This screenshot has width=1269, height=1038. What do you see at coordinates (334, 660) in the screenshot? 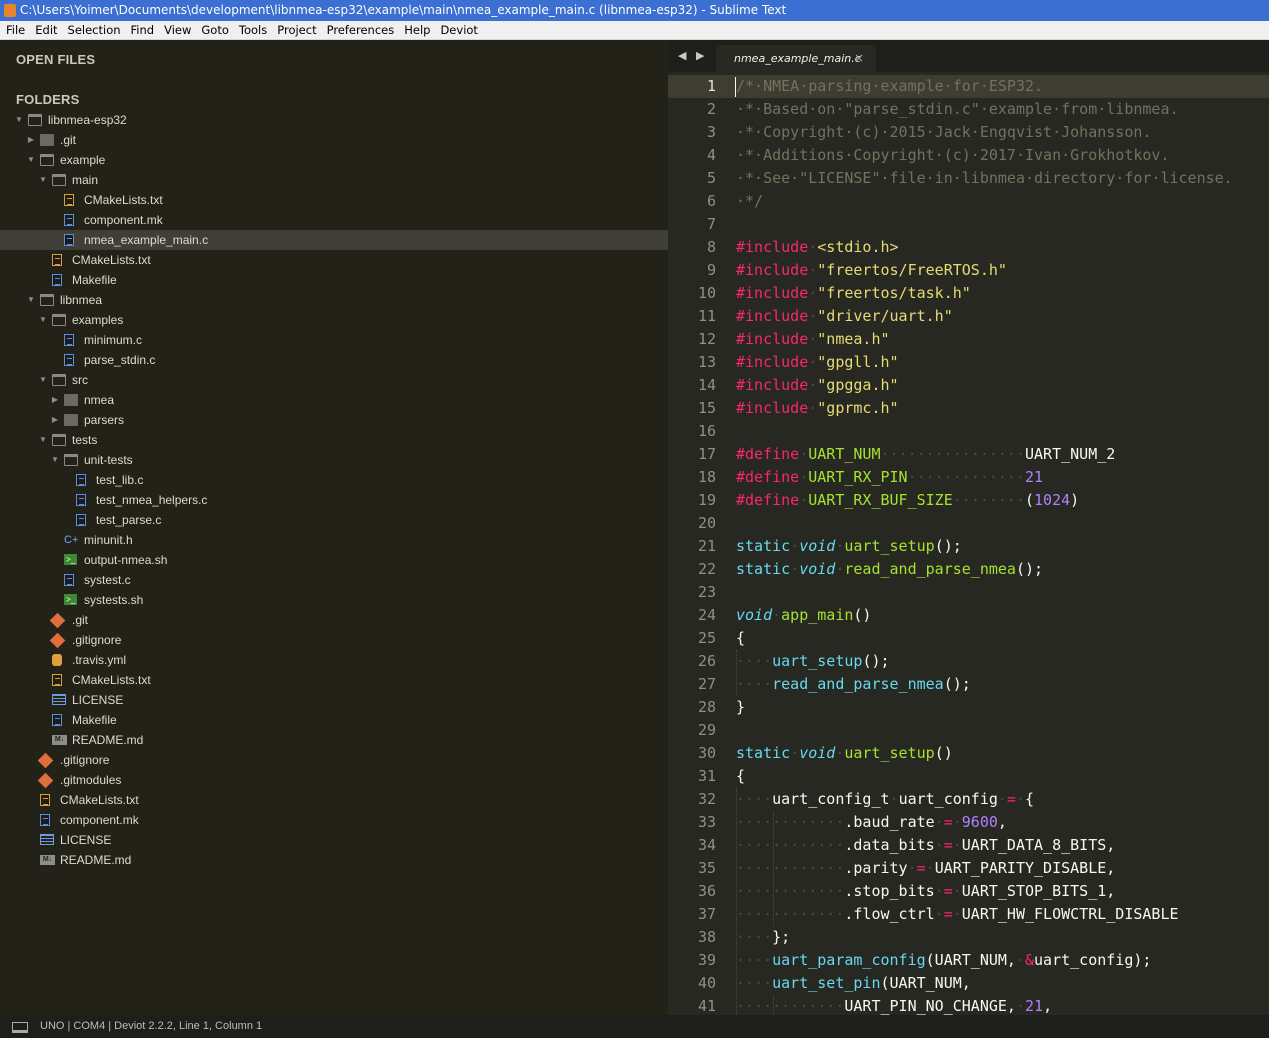
I see `tree-item: .travis.yml` at bounding box center [334, 660].